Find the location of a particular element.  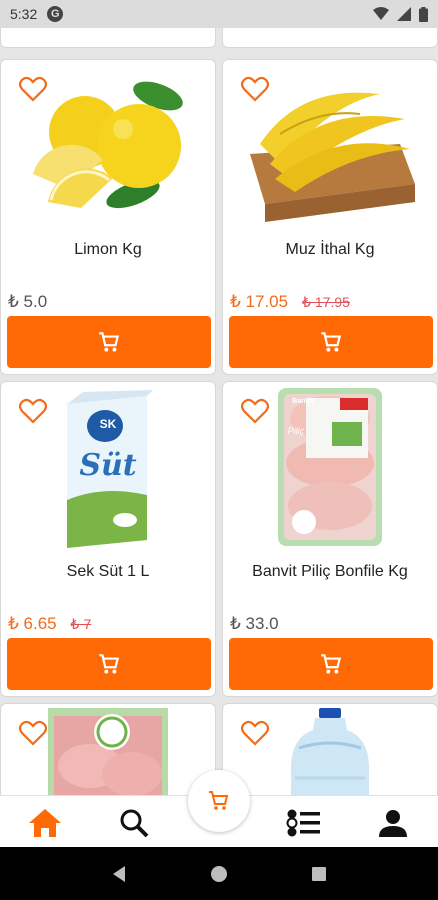

nav-home is located at coordinates (45, 823).